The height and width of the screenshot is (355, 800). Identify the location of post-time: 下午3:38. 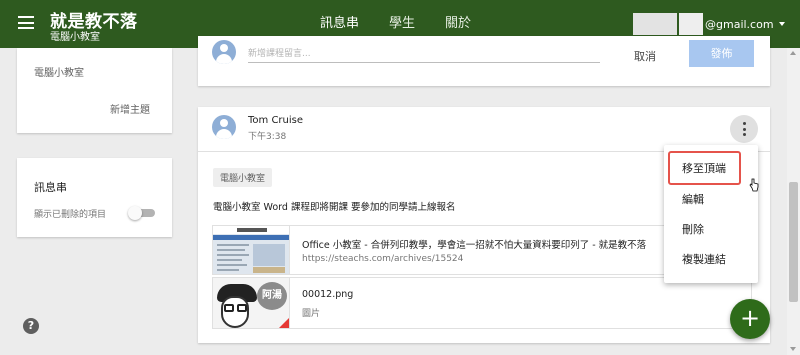
(267, 137).